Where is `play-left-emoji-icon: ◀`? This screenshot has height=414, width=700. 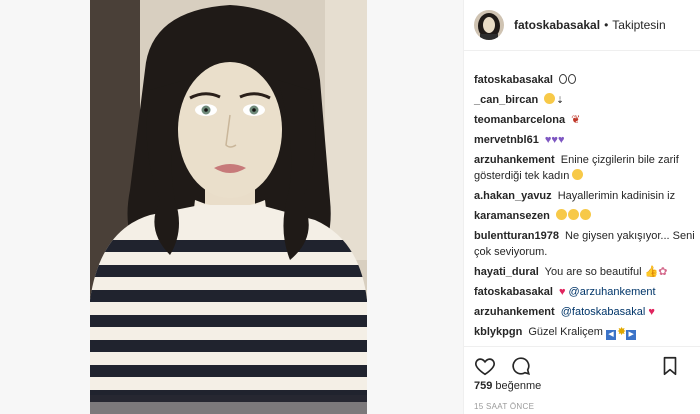 play-left-emoji-icon: ◀ is located at coordinates (611, 335).